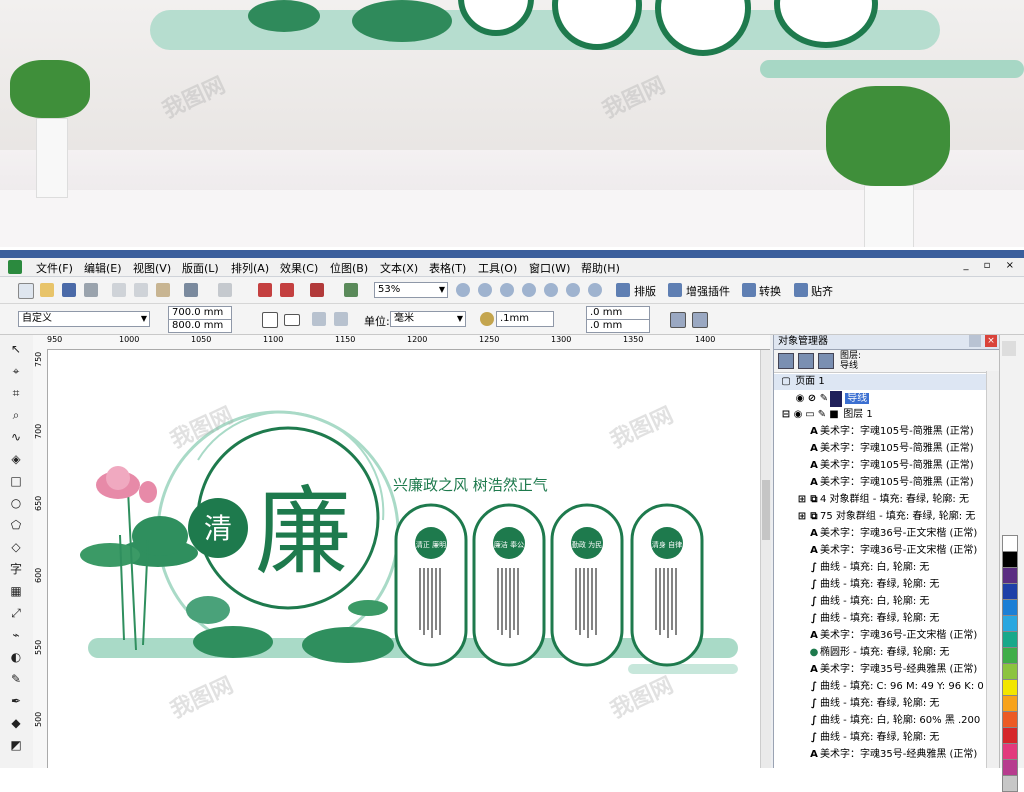 The height and width of the screenshot is (792, 1024). What do you see at coordinates (507, 290) in the screenshot?
I see `zoom-selected-icon` at bounding box center [507, 290].